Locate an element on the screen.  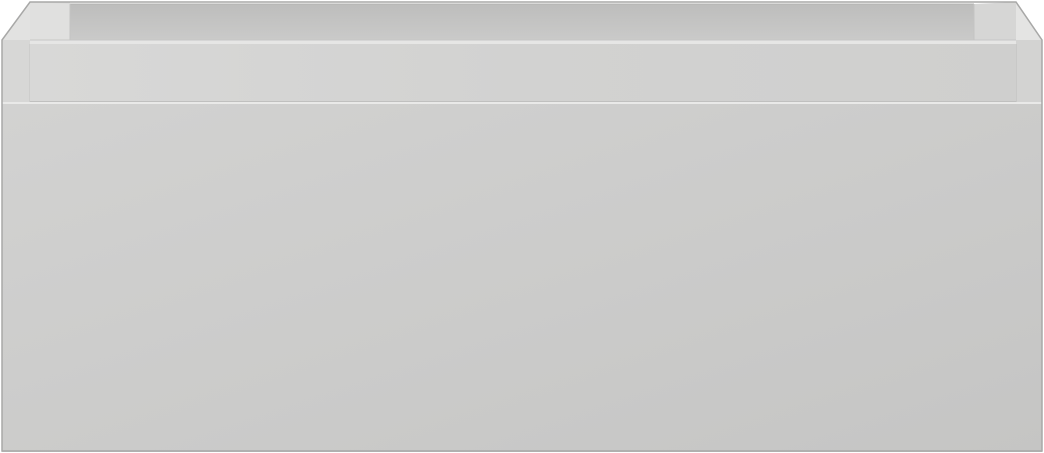
drawer-inner-back-wall is located at coordinates (522, 21).